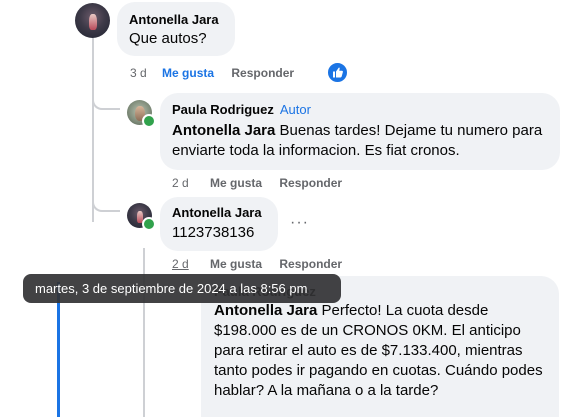 The image size is (581, 417). I want to click on comment-bubble: Antonella Jara 1123738136, so click(219, 224).